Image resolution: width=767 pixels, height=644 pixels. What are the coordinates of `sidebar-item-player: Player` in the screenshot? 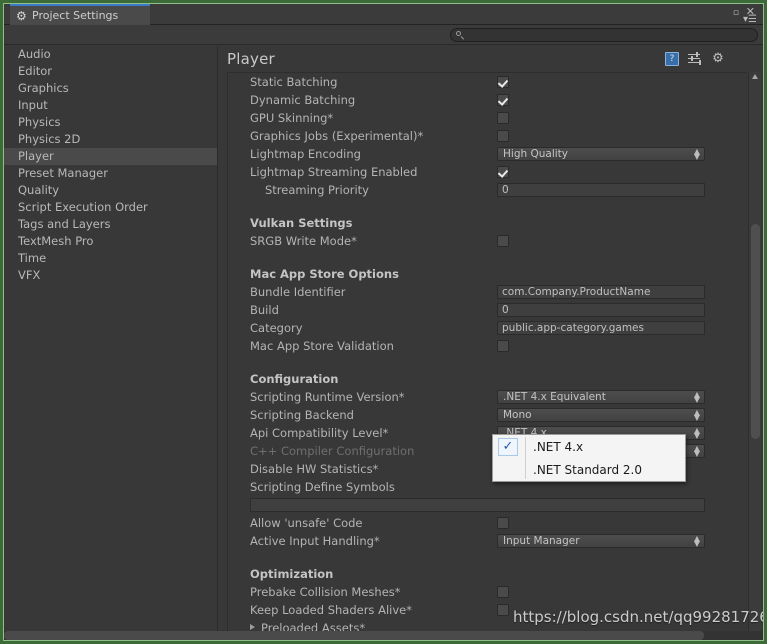 It's located at (110, 156).